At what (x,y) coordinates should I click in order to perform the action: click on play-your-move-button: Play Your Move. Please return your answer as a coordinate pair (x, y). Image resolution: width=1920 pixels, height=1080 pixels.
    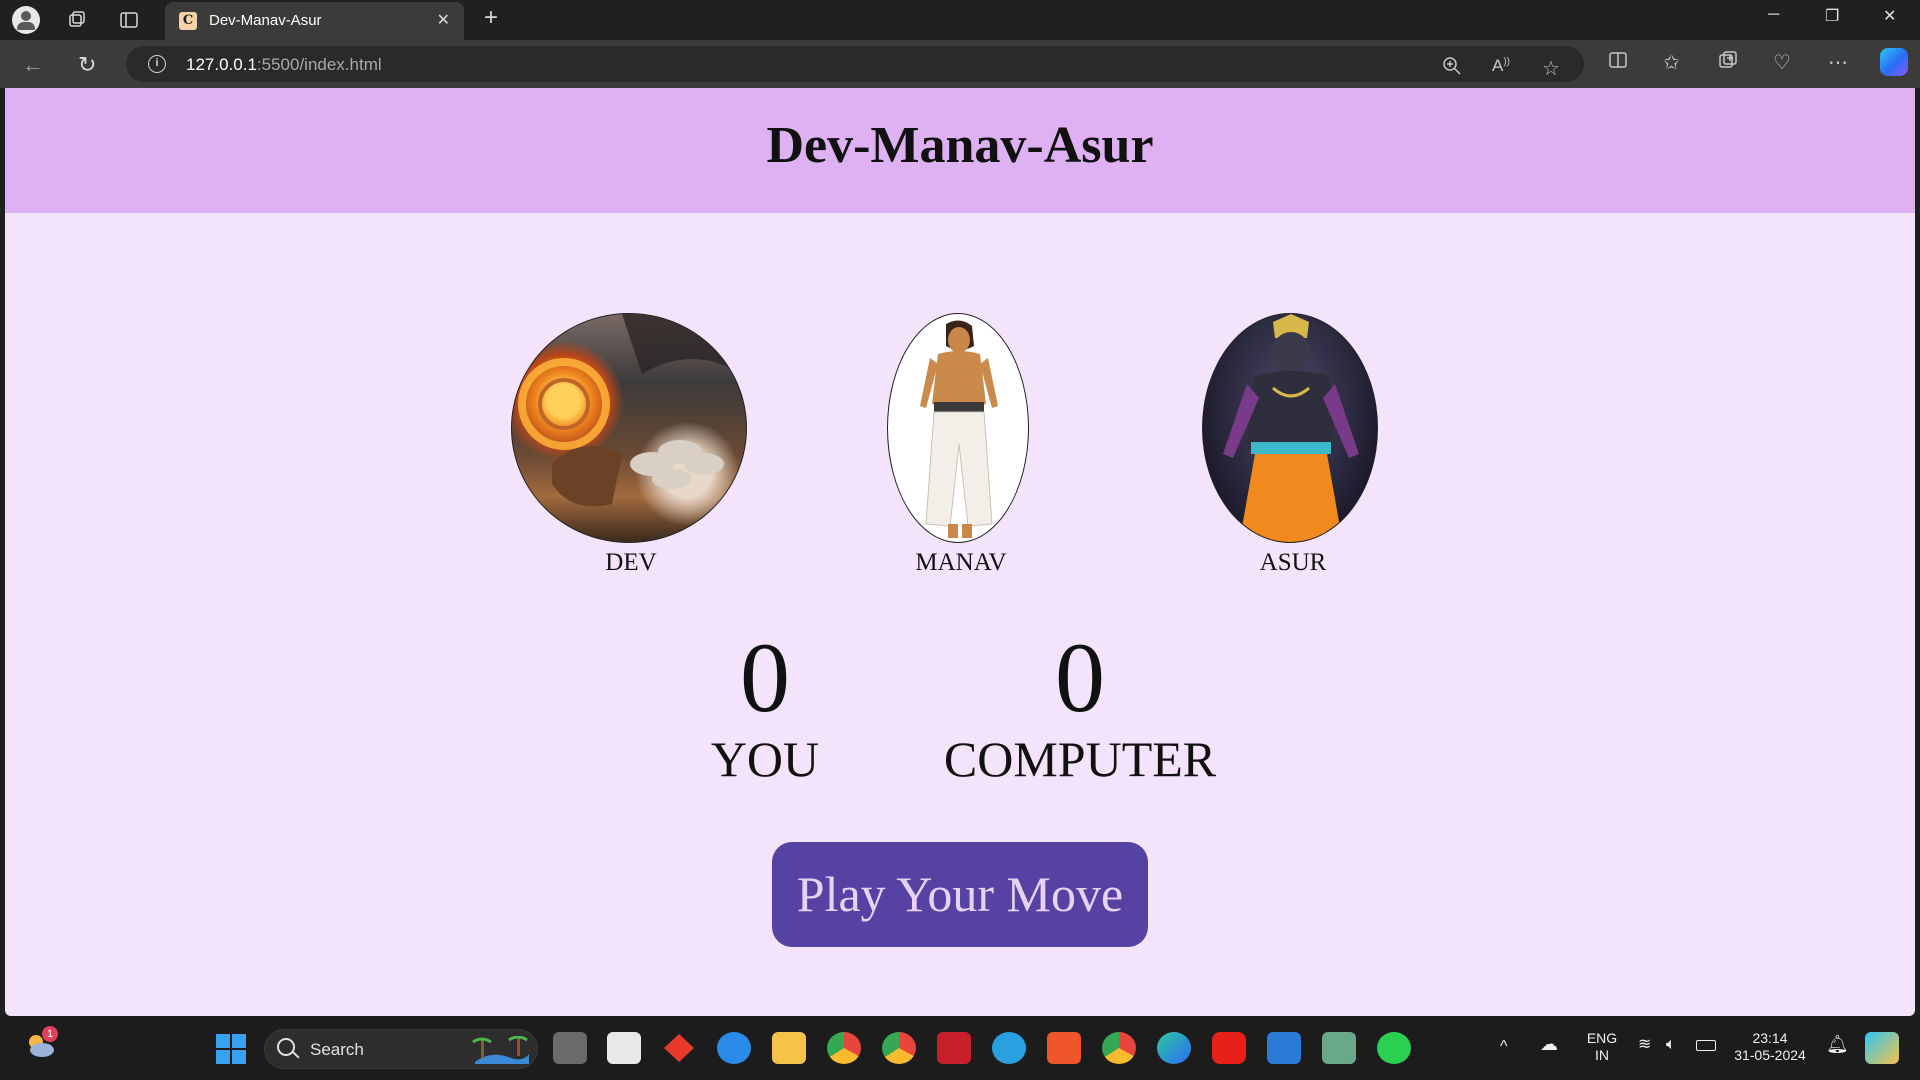
    Looking at the image, I should click on (960, 894).